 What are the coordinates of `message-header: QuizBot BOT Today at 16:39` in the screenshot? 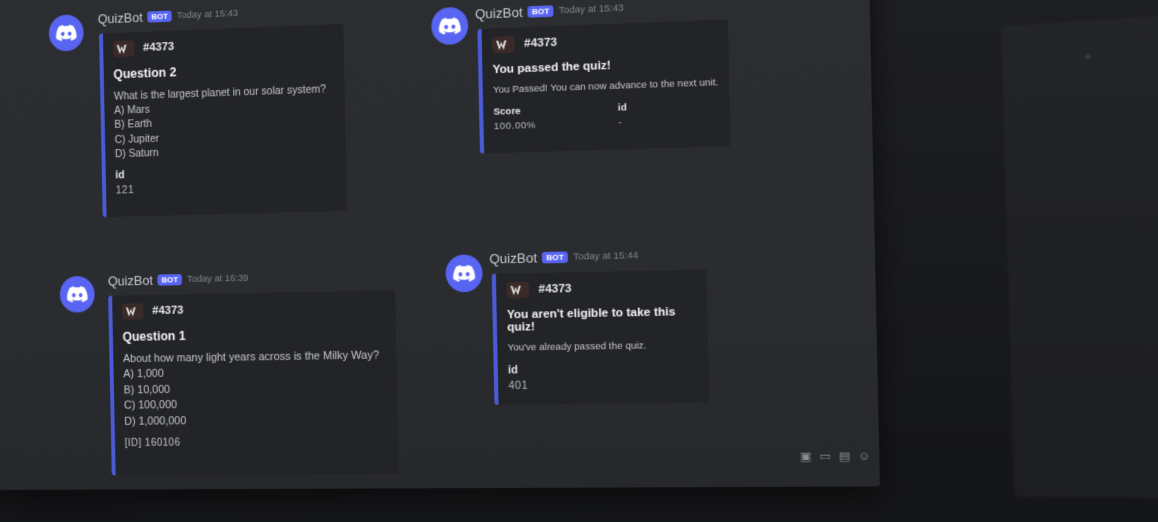 It's located at (178, 280).